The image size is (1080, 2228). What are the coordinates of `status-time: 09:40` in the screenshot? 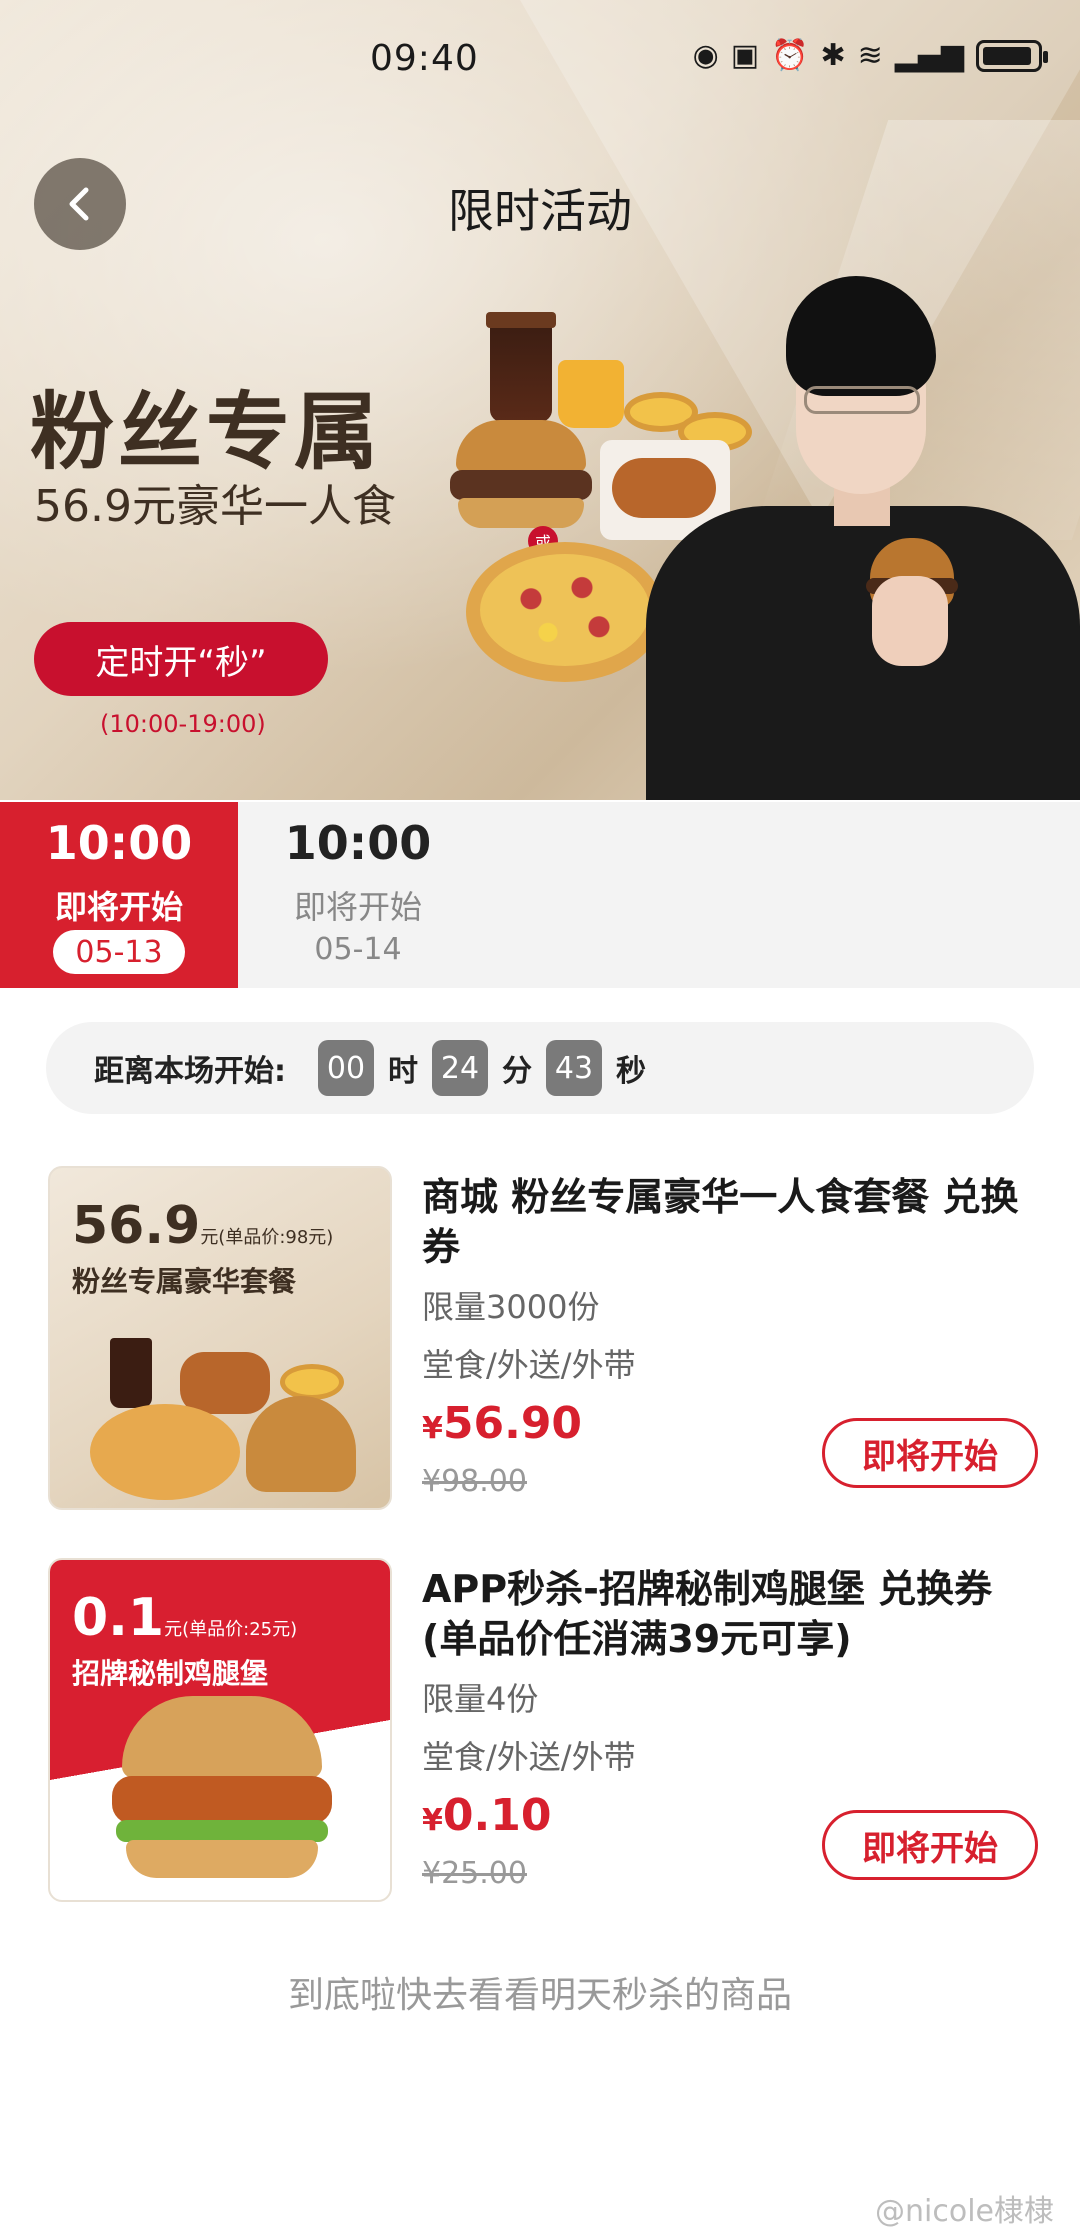 It's located at (424, 58).